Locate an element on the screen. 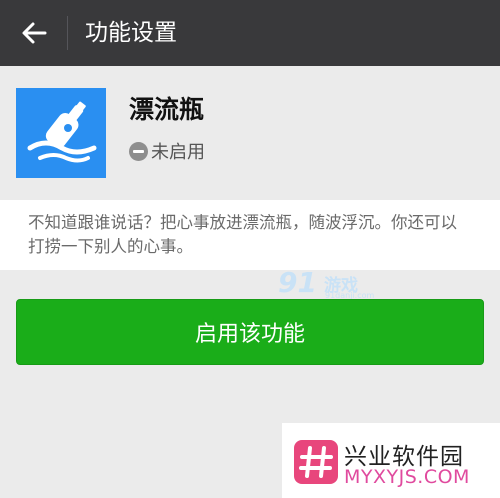 The image size is (500, 498). game-site-watermark: 91 游戏 91danji.com is located at coordinates (328, 284).